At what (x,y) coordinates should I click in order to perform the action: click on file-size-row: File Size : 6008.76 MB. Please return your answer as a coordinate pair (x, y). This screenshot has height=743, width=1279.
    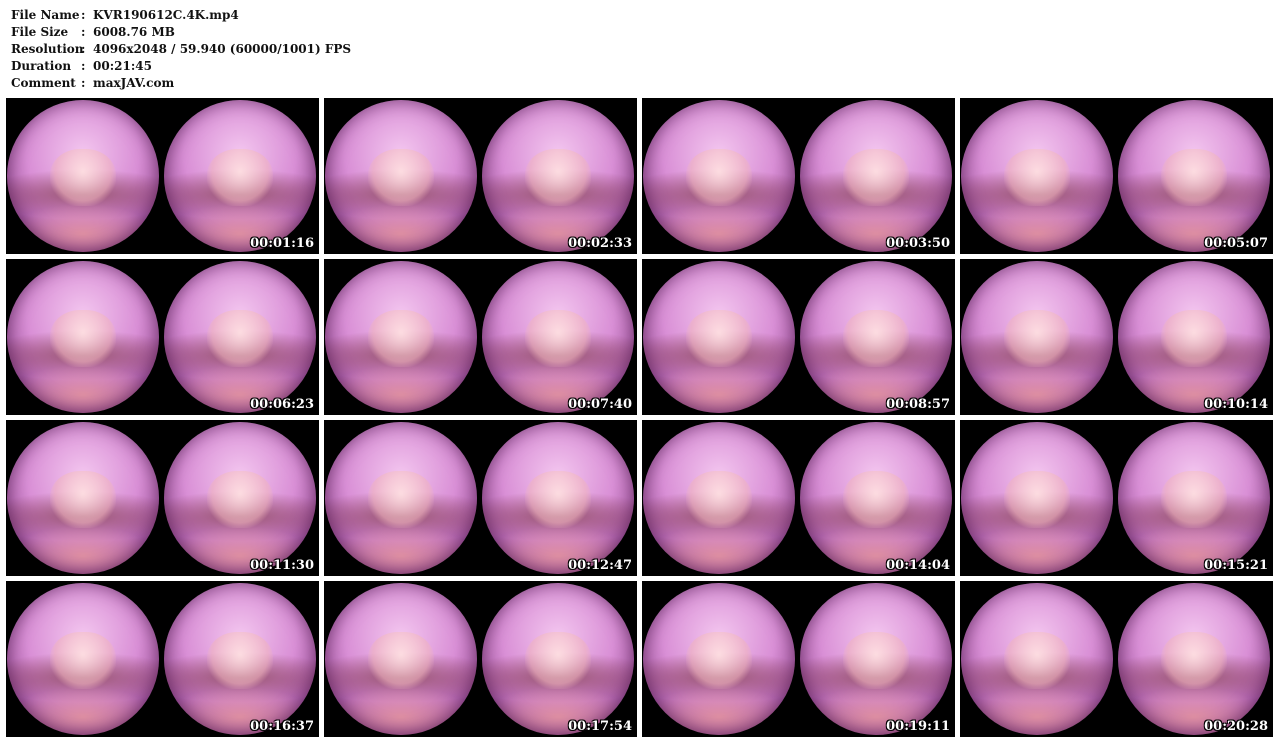
    Looking at the image, I should click on (181, 32).